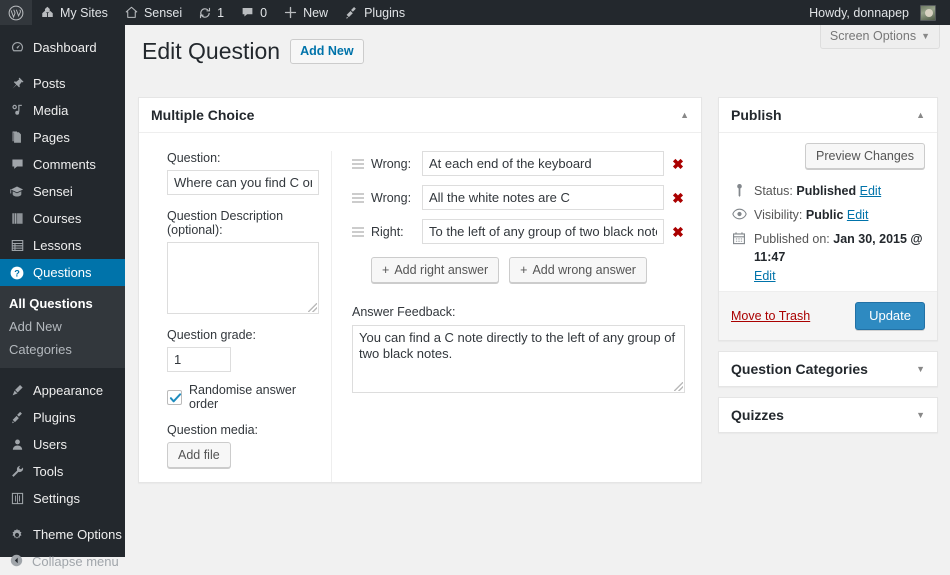 This screenshot has height=575, width=950. Describe the element at coordinates (131, 12) in the screenshot. I see `site-home-icon` at that location.